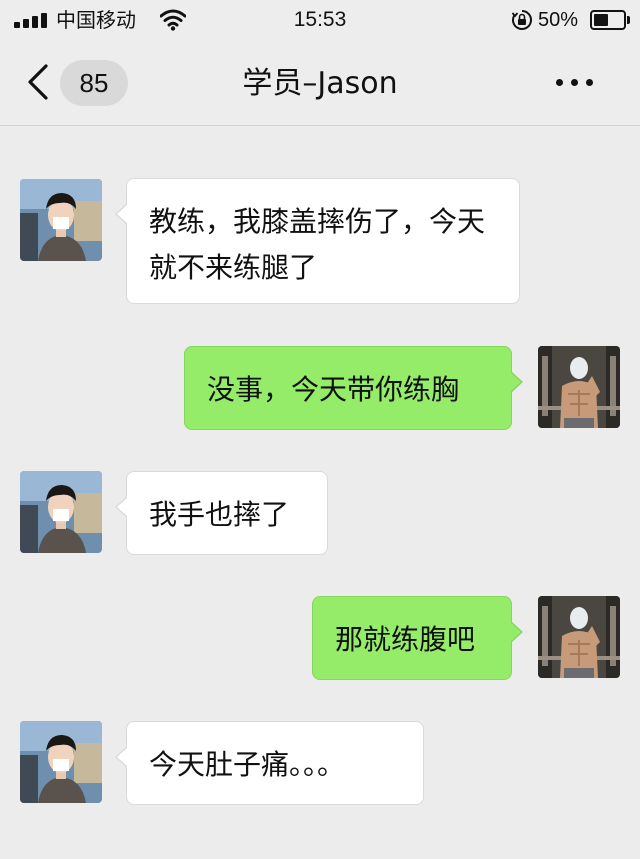 This screenshot has width=640, height=859. I want to click on message-text: 没事，今天带你练胸, so click(333, 389).